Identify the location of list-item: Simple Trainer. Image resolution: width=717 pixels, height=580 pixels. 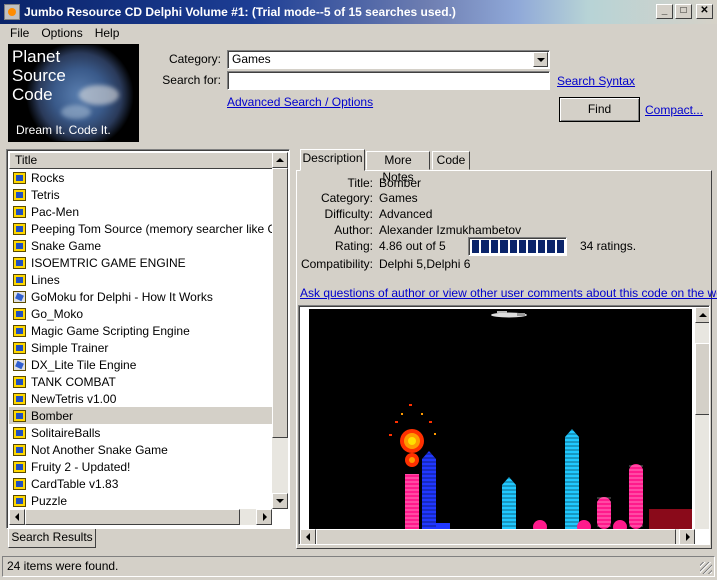
(140, 347).